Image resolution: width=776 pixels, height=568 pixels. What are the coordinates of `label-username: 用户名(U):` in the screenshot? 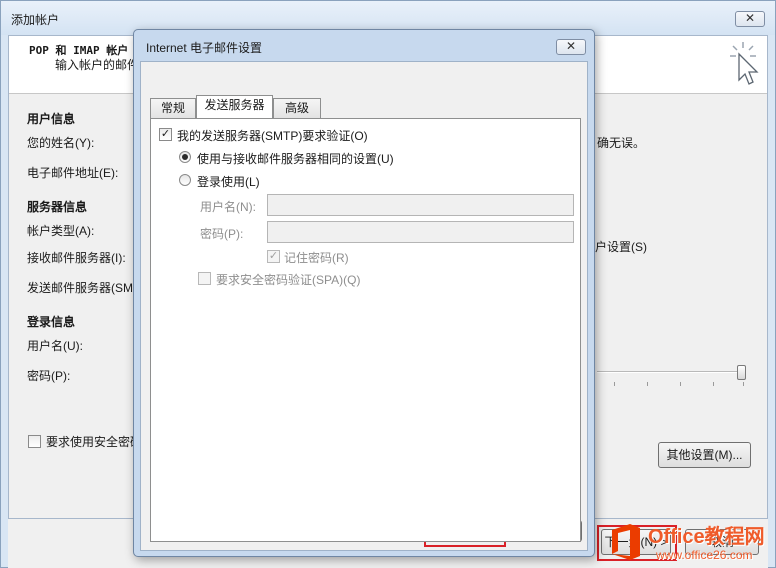 It's located at (55, 346).